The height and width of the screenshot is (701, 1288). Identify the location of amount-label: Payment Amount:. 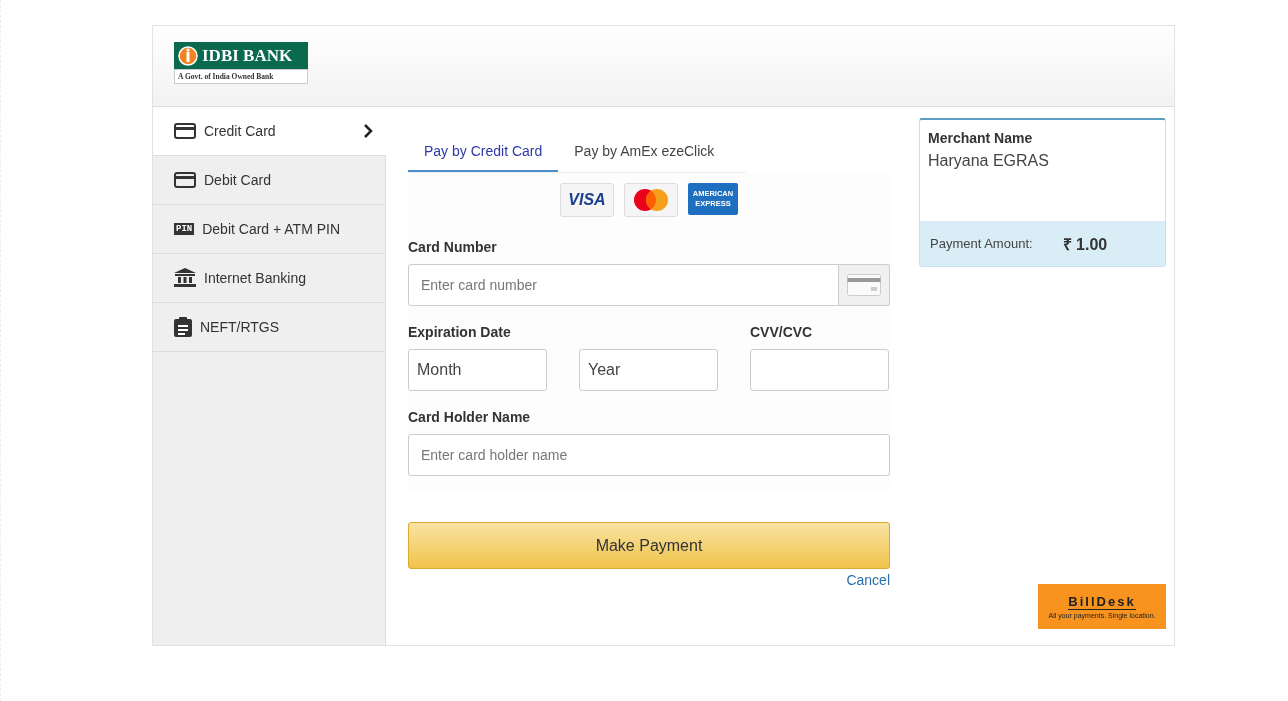
(981, 243).